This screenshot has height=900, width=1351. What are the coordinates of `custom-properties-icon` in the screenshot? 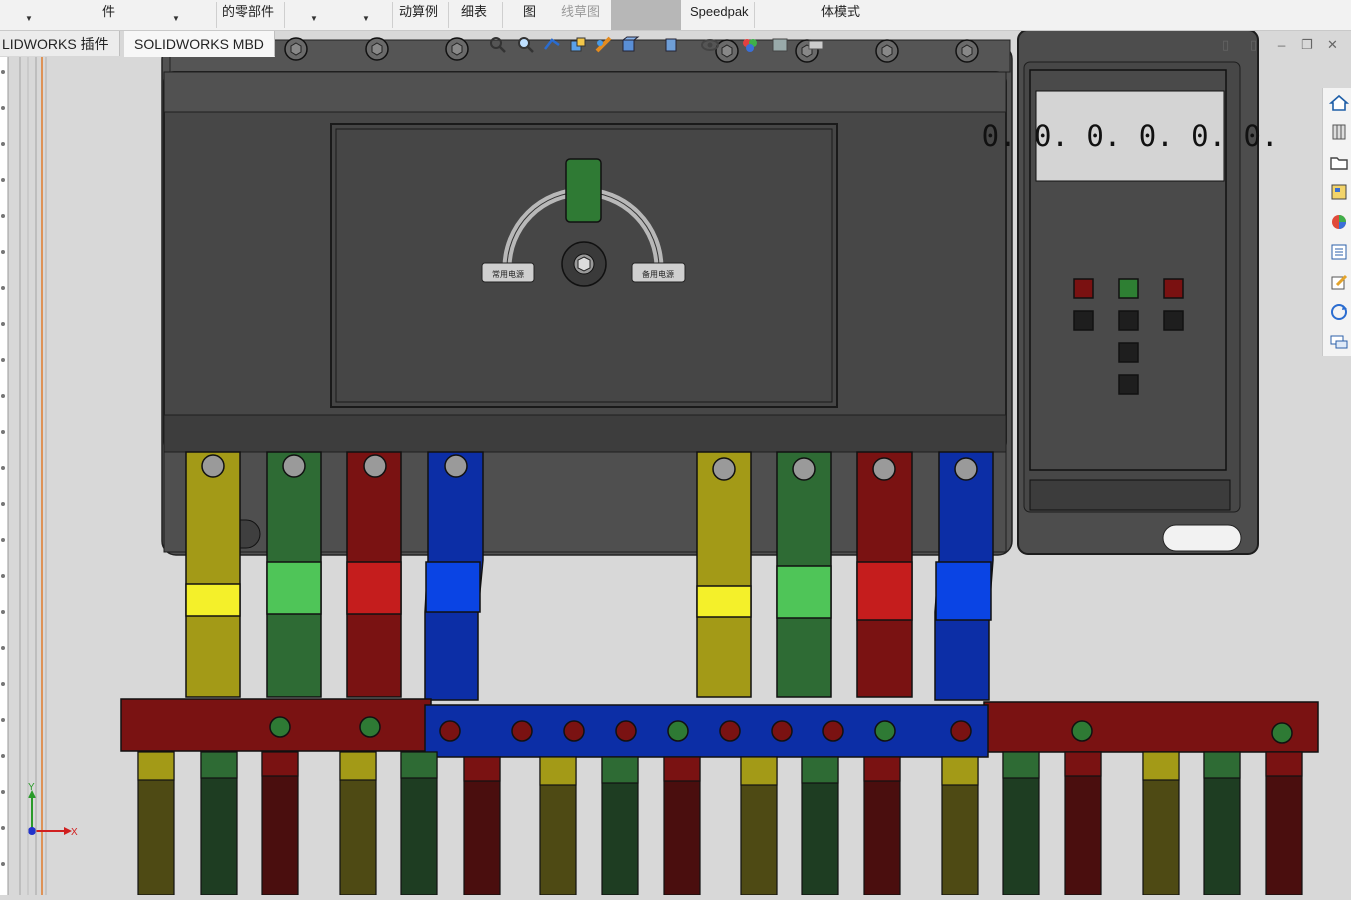 It's located at (1339, 252).